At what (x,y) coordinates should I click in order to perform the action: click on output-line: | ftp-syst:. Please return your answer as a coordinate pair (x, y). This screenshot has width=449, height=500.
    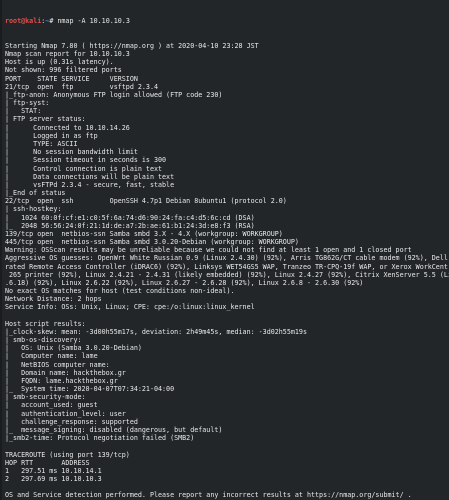
    Looking at the image, I should click on (27, 103).